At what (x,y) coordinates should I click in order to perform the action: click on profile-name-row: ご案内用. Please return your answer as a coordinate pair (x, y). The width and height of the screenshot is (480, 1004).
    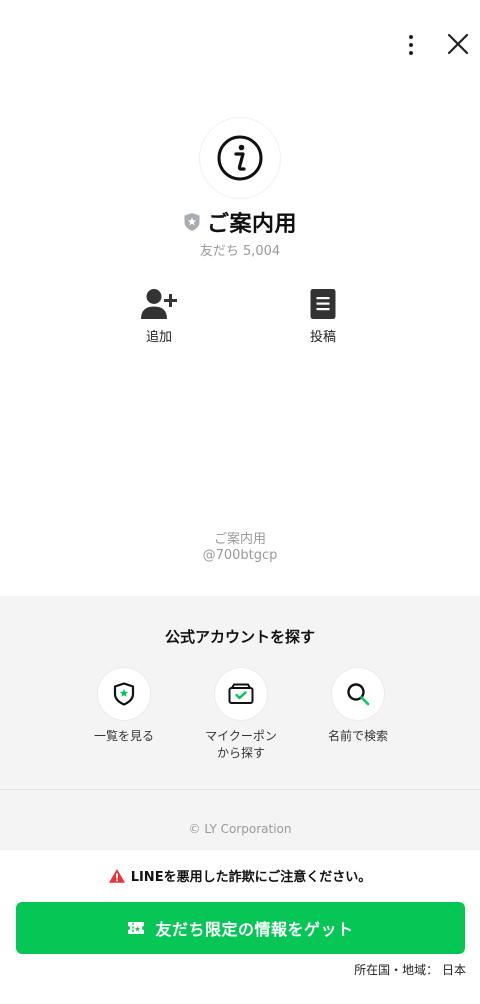
    Looking at the image, I should click on (240, 222).